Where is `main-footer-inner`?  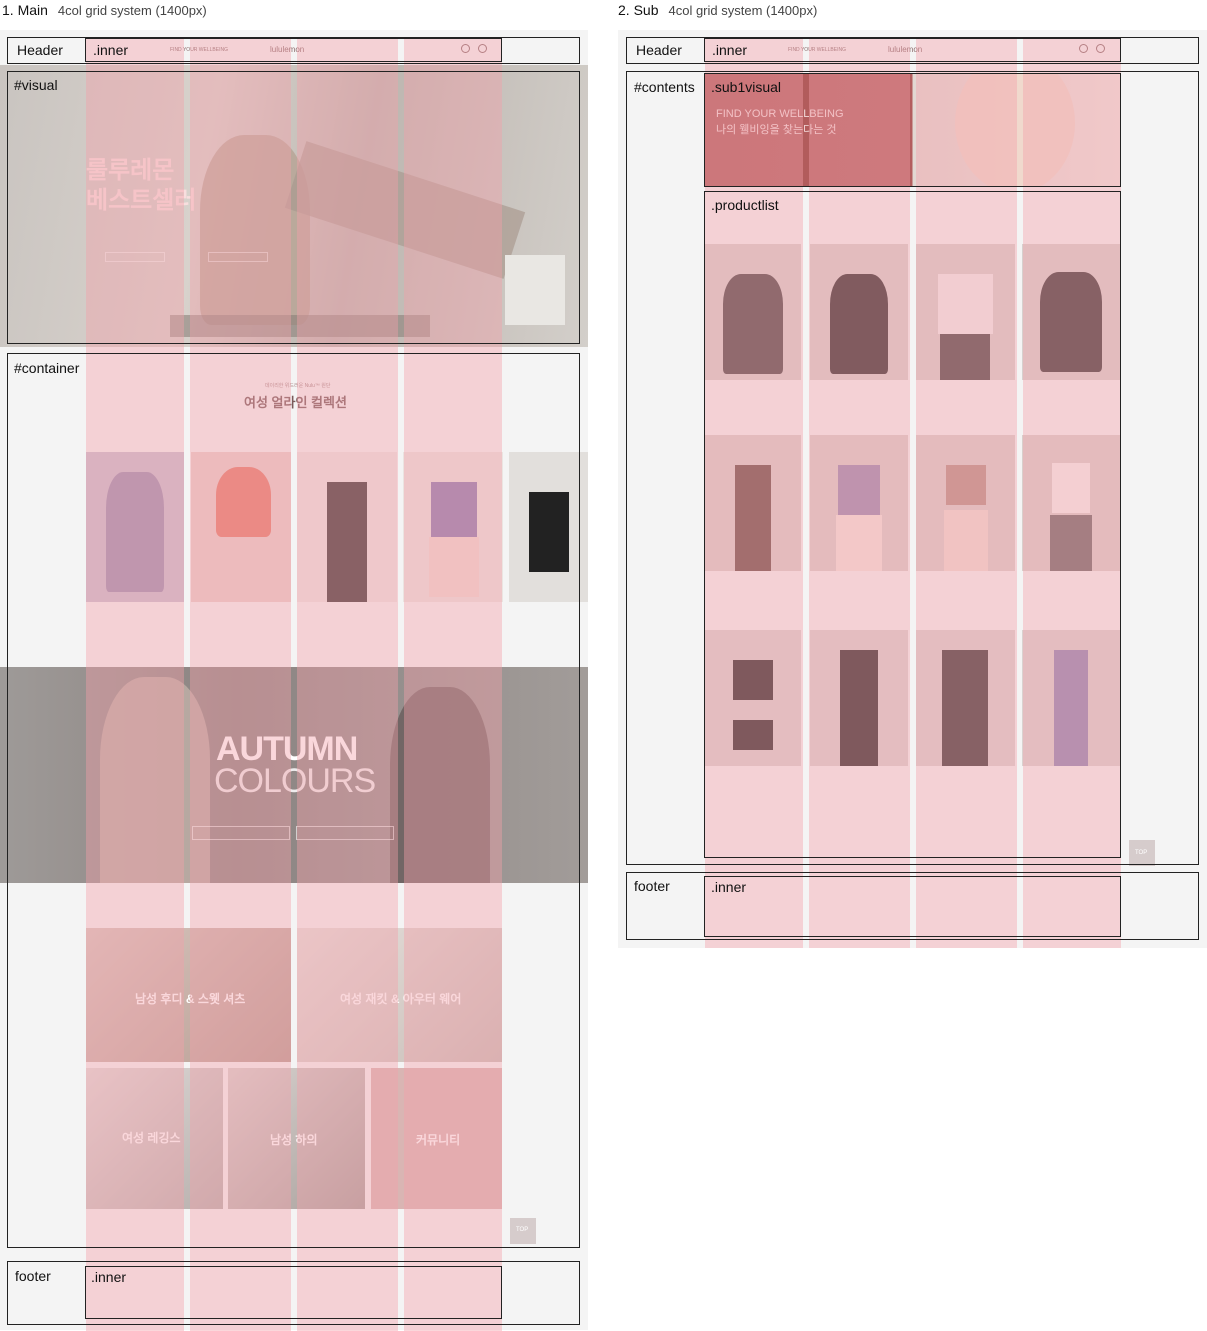
main-footer-inner is located at coordinates (293, 1292).